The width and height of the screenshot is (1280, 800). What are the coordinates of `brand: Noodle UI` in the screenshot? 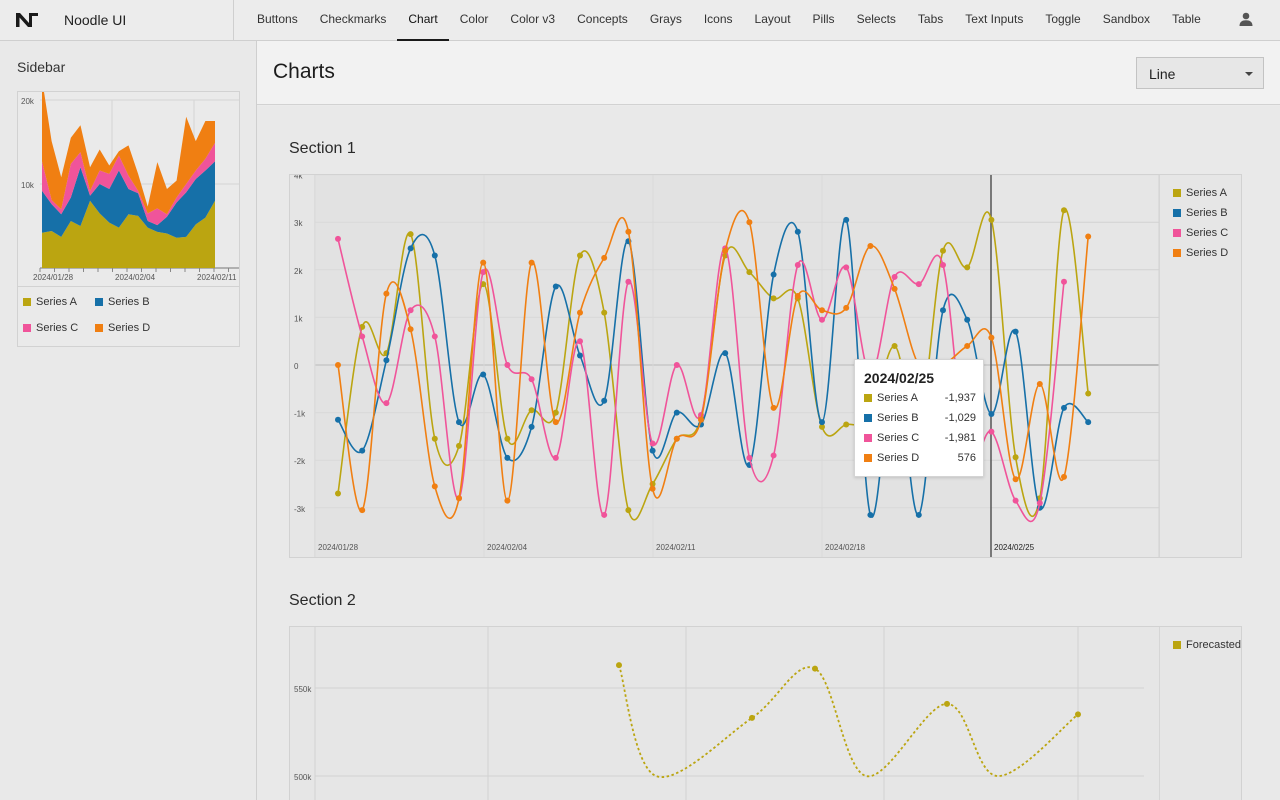 It's located at (117, 20).